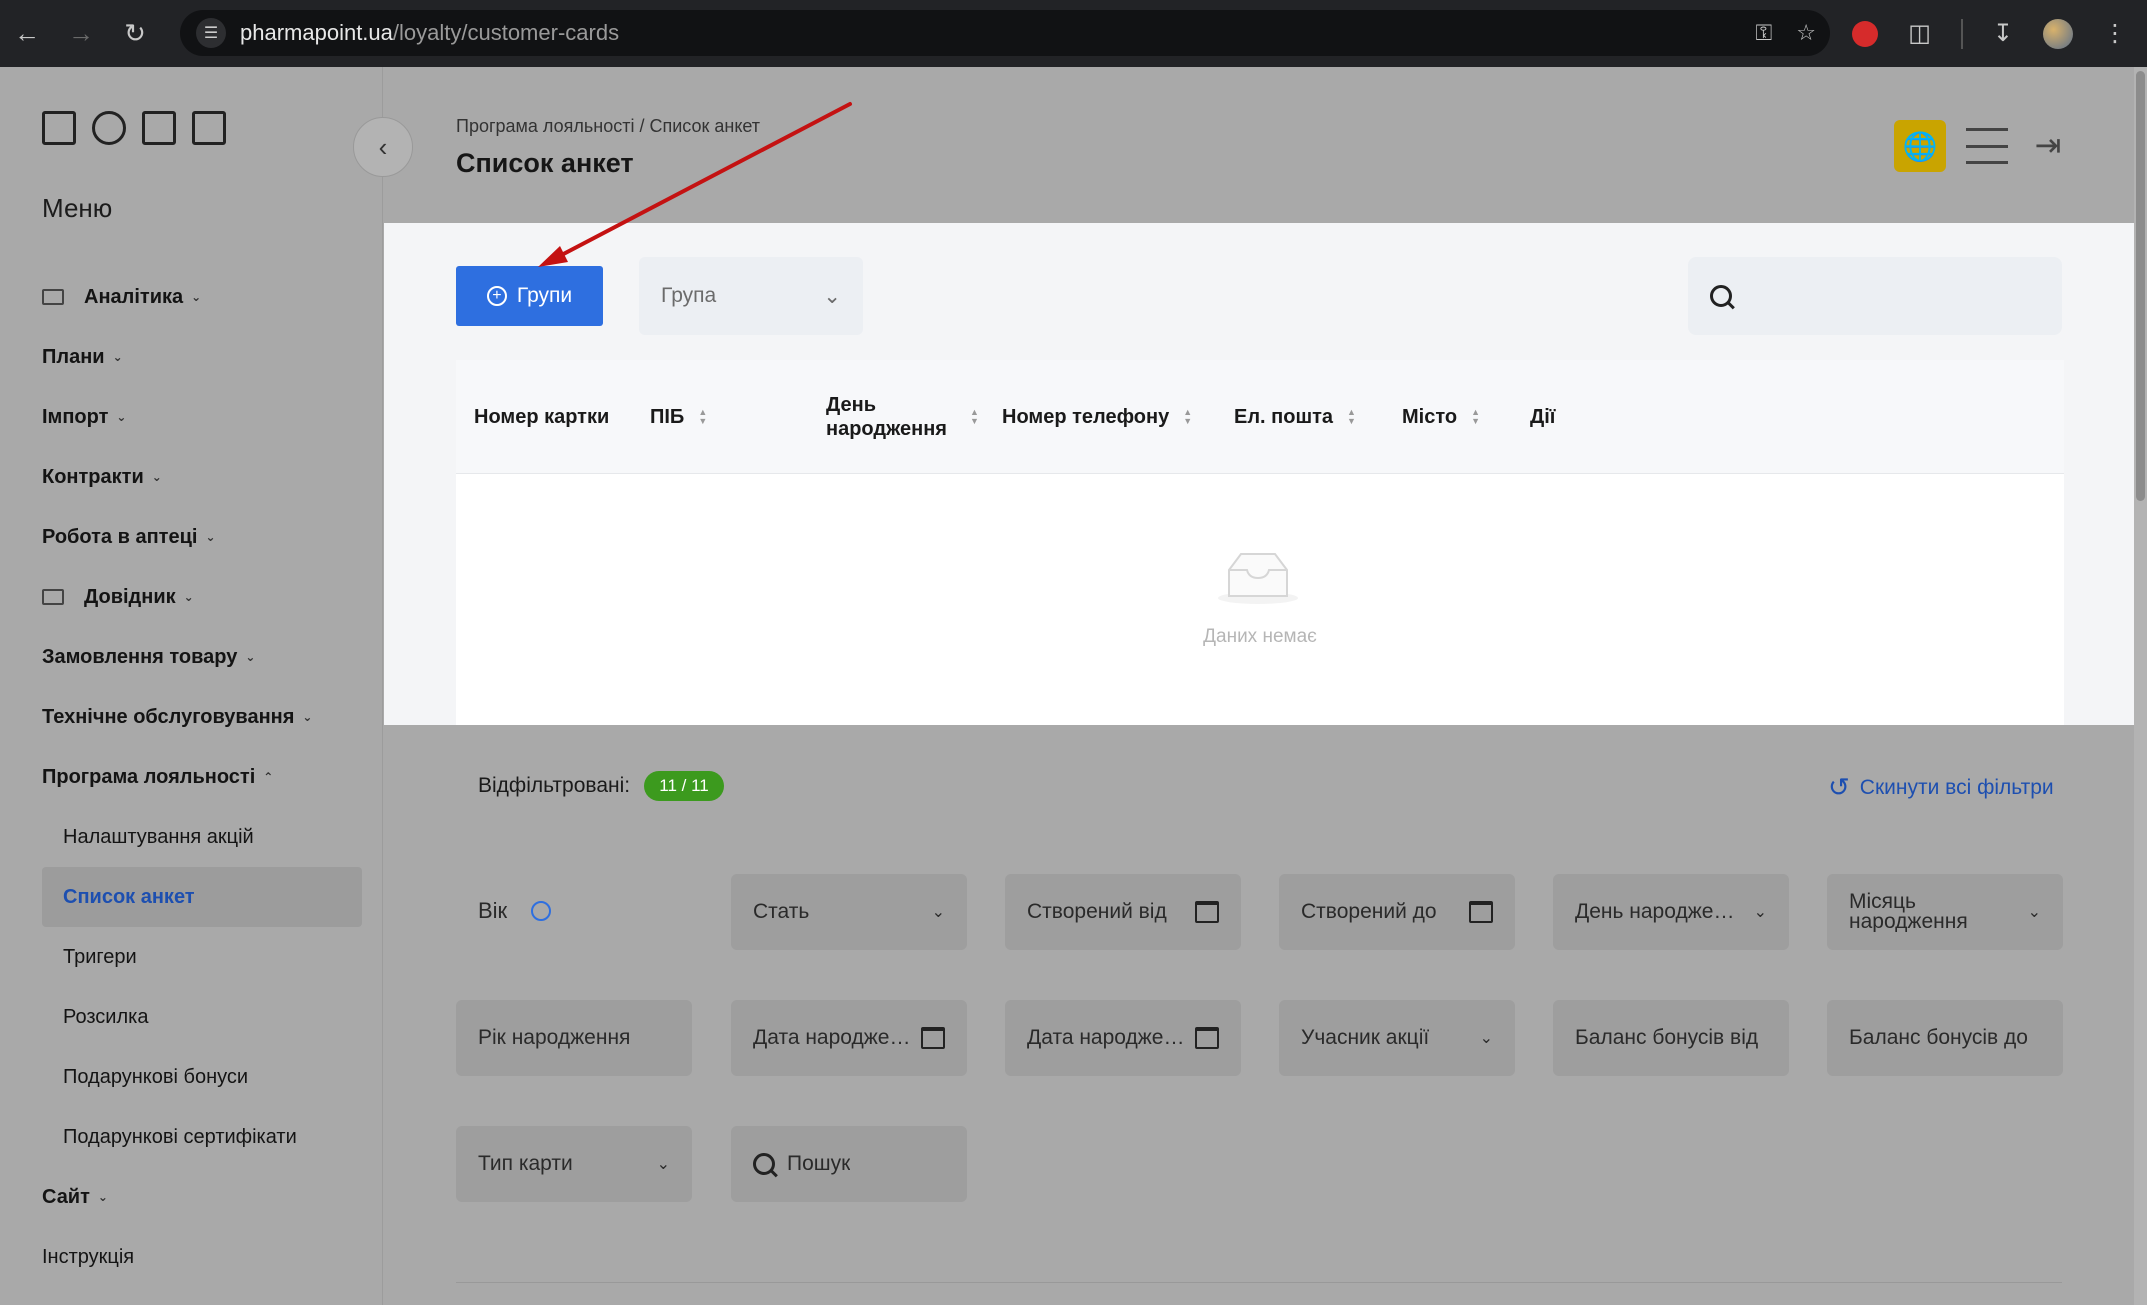 This screenshot has width=2147, height=1305. I want to click on age-radio, so click(541, 911).